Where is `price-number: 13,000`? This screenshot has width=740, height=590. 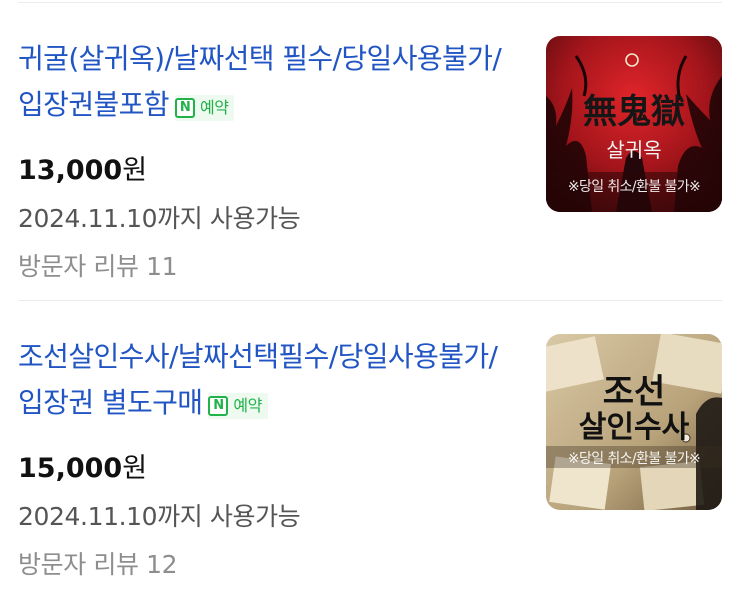
price-number: 13,000 is located at coordinates (70, 170).